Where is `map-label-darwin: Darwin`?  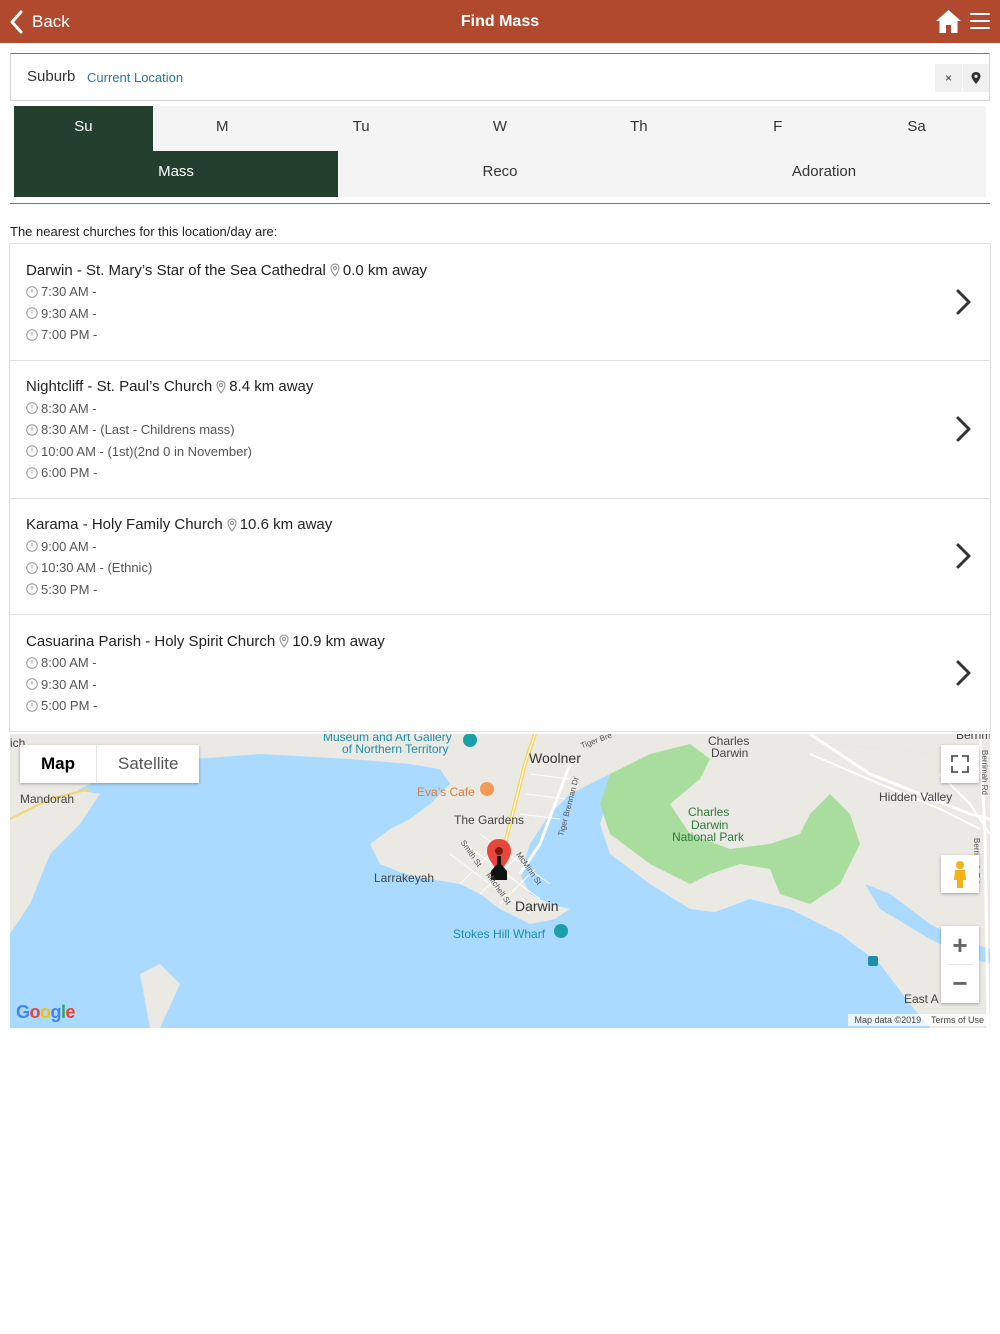 map-label-darwin: Darwin is located at coordinates (537, 906).